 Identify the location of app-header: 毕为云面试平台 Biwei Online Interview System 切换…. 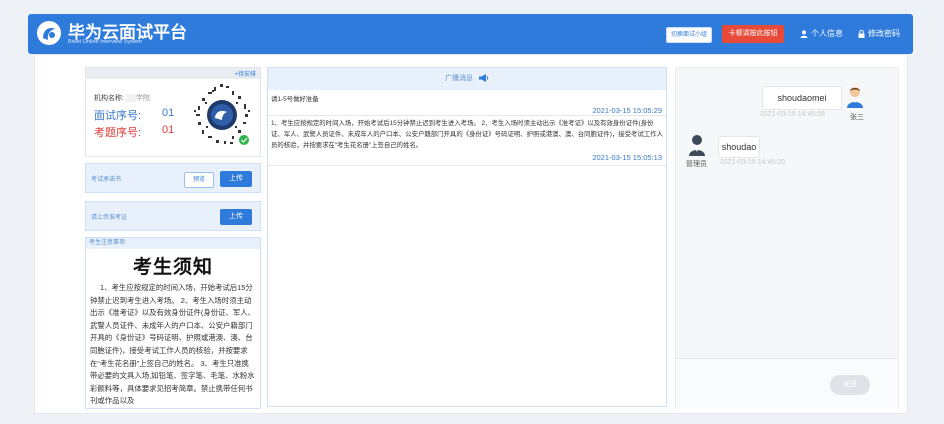
(470, 34).